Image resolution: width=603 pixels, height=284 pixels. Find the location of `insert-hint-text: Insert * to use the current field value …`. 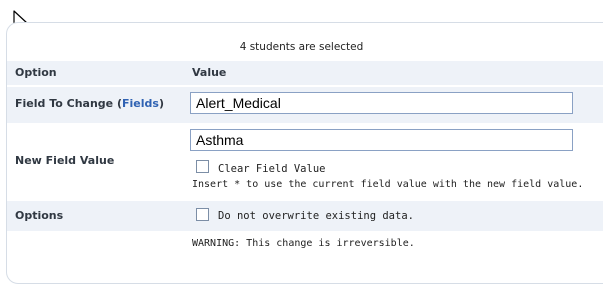

insert-hint-text: Insert * to use the current field value … is located at coordinates (388, 184).